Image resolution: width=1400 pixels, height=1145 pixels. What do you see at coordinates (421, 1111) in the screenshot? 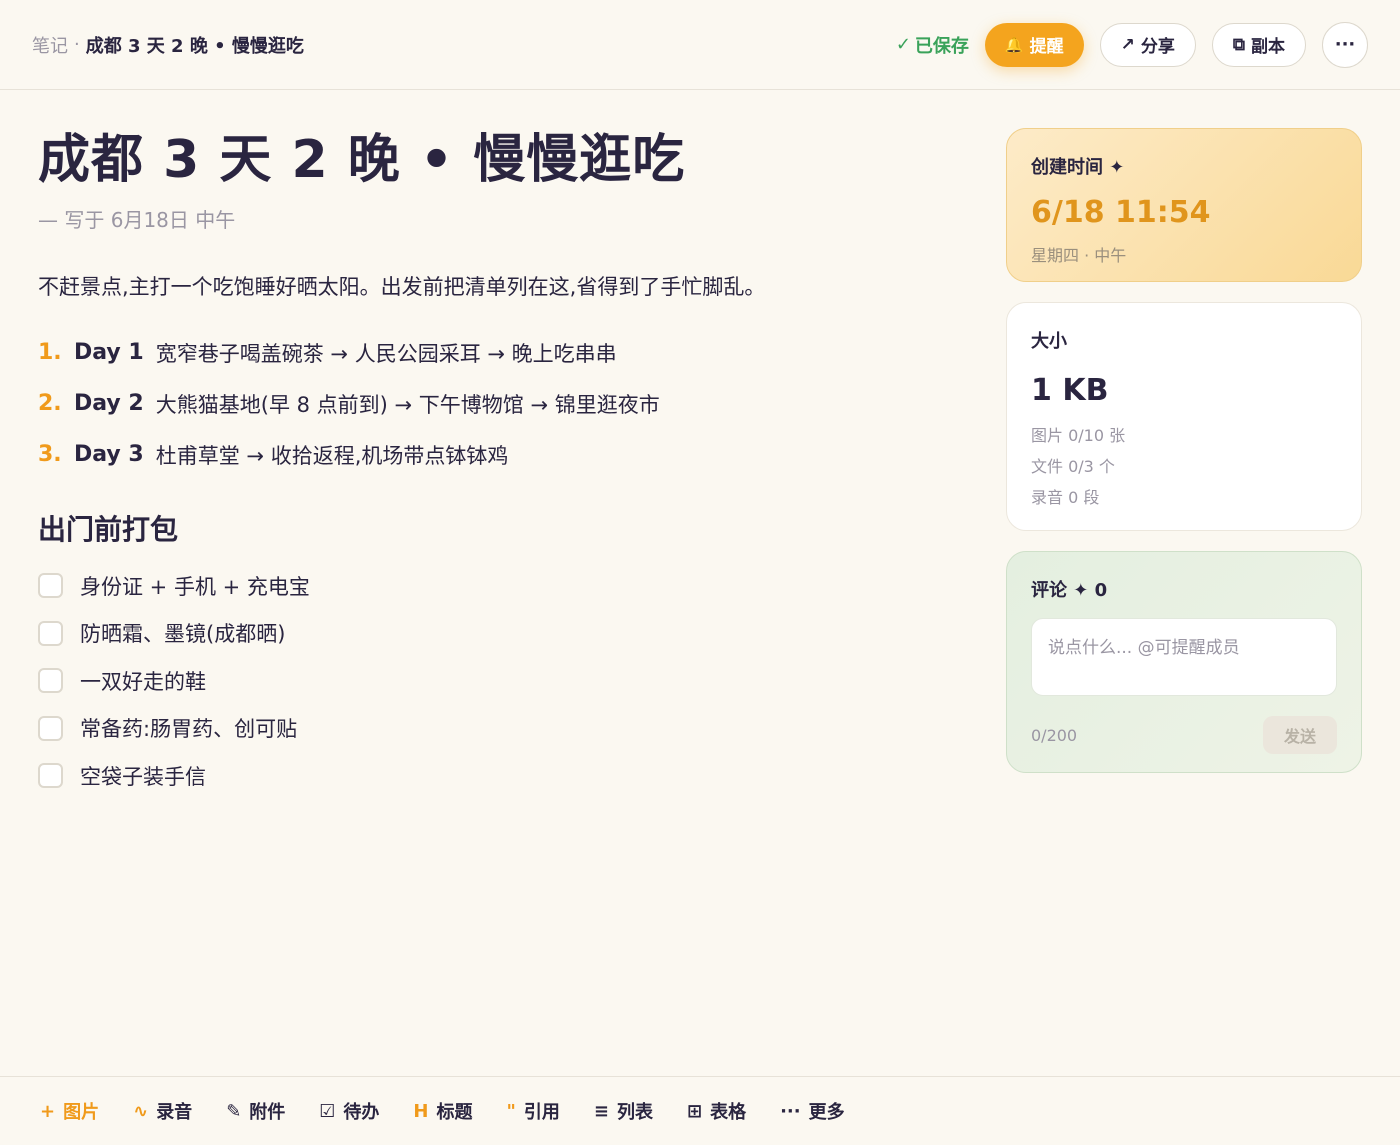
I see `heading-icon: H` at bounding box center [421, 1111].